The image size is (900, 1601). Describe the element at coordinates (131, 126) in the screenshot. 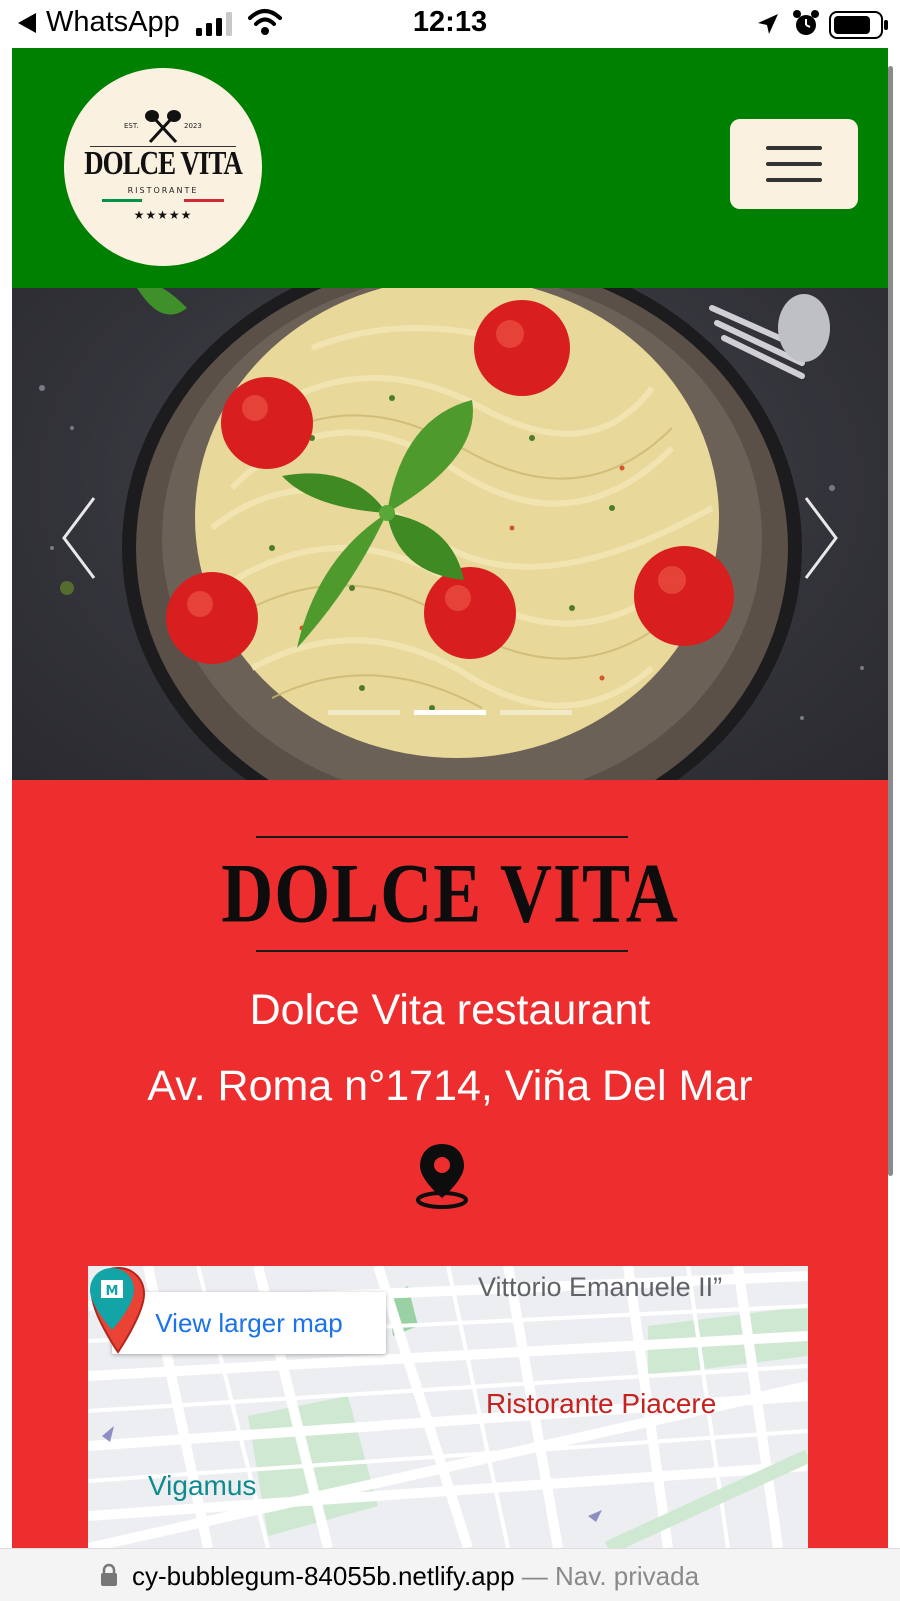

I see `logo-est-label: EST.` at that location.